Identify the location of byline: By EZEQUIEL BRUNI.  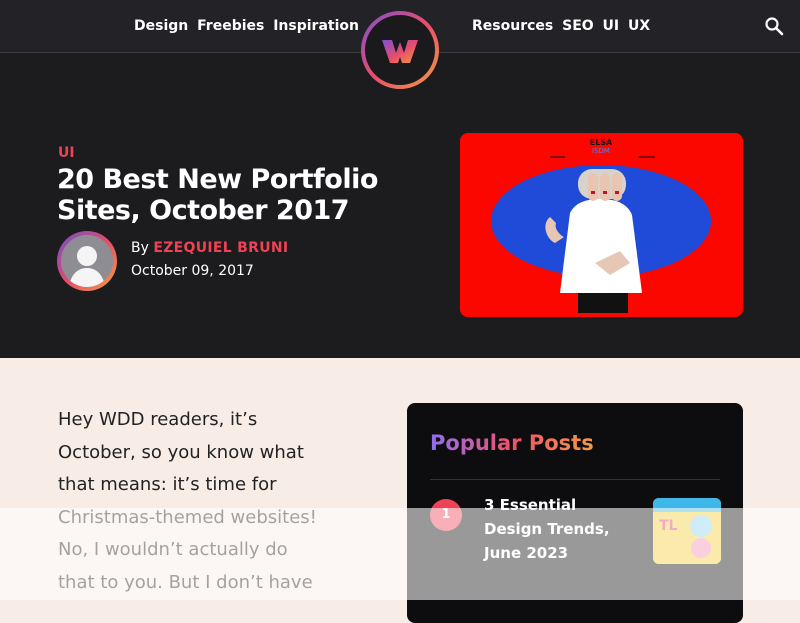
(209, 248).